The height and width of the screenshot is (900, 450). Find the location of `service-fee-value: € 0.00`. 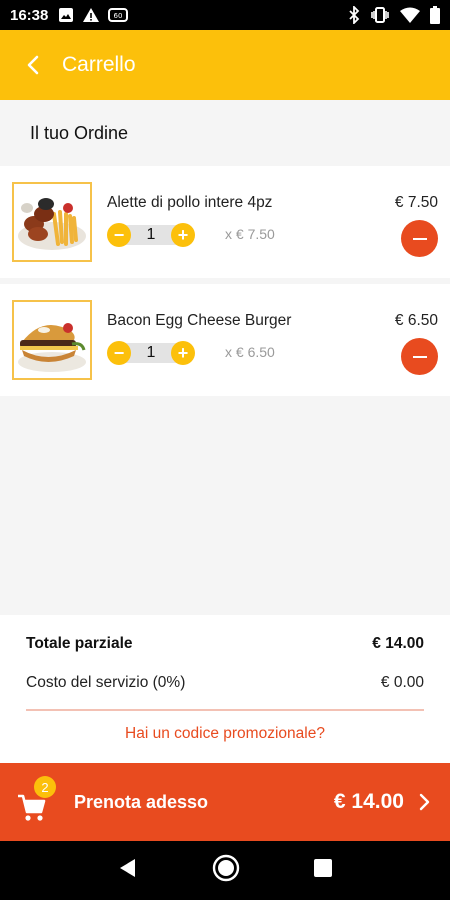

service-fee-value: € 0.00 is located at coordinates (402, 682).